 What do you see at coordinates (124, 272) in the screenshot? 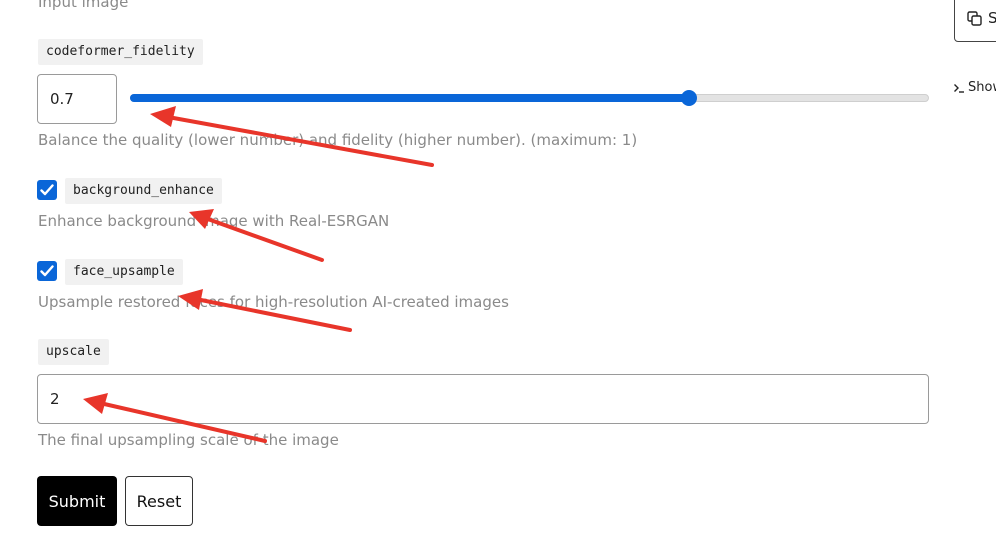
I see `face-upsample-label: face_upsample` at bounding box center [124, 272].